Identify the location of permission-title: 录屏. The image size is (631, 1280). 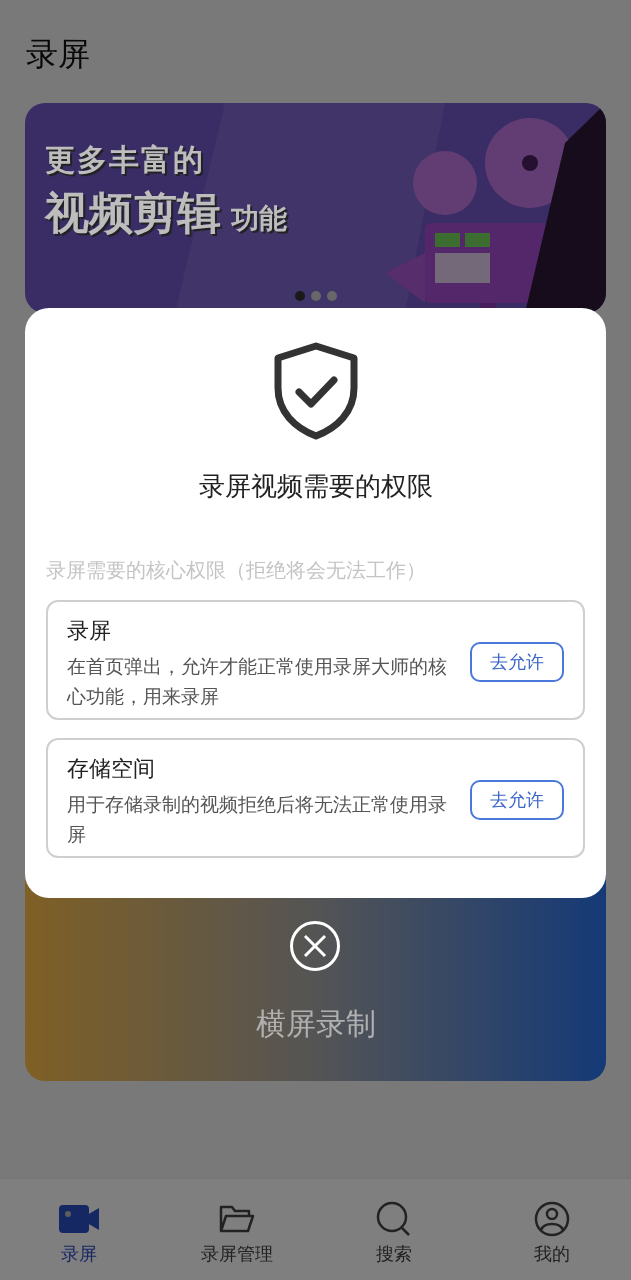
(89, 631).